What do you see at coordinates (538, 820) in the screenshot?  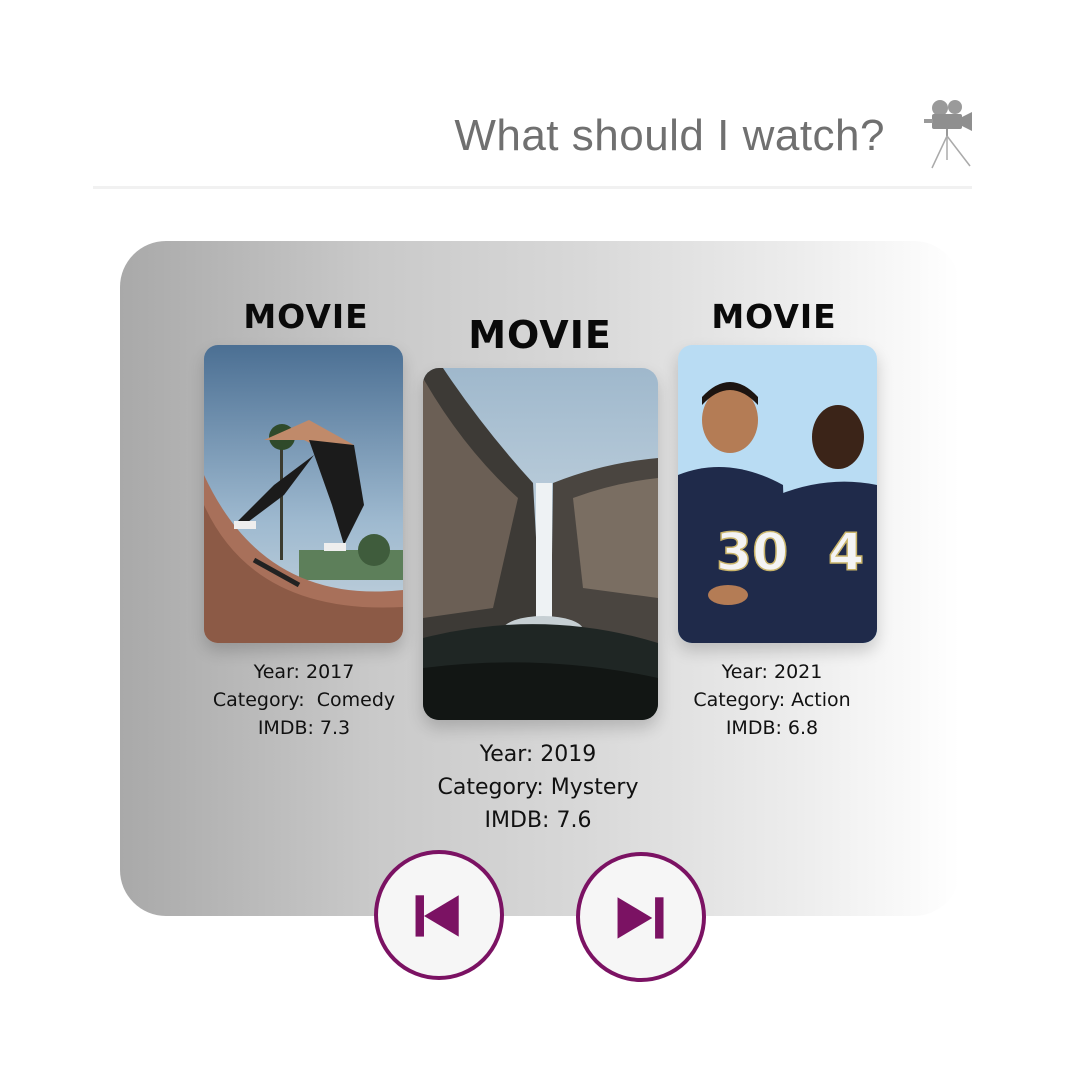 I see `movie-imdb: IMDB: 7.6` at bounding box center [538, 820].